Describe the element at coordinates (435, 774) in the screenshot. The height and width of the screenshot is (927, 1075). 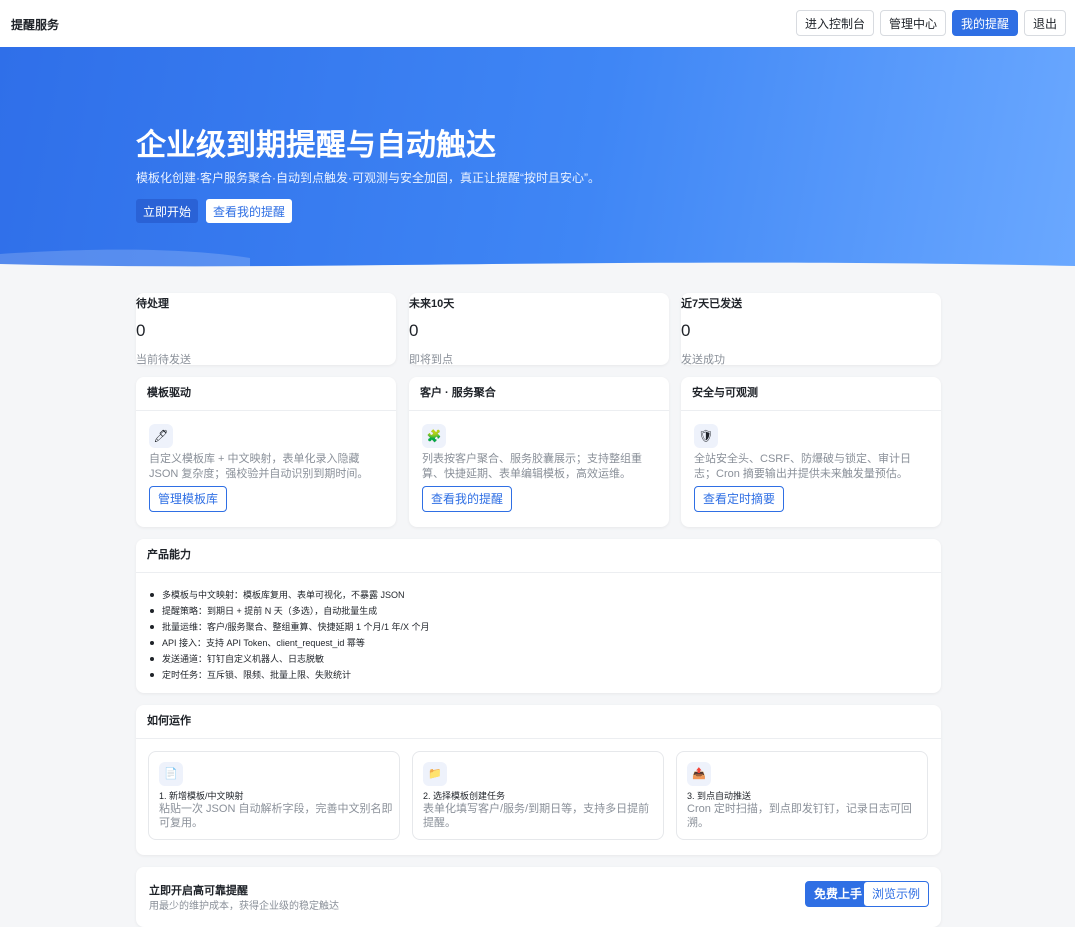
I see `folder-icon: 📁` at that location.